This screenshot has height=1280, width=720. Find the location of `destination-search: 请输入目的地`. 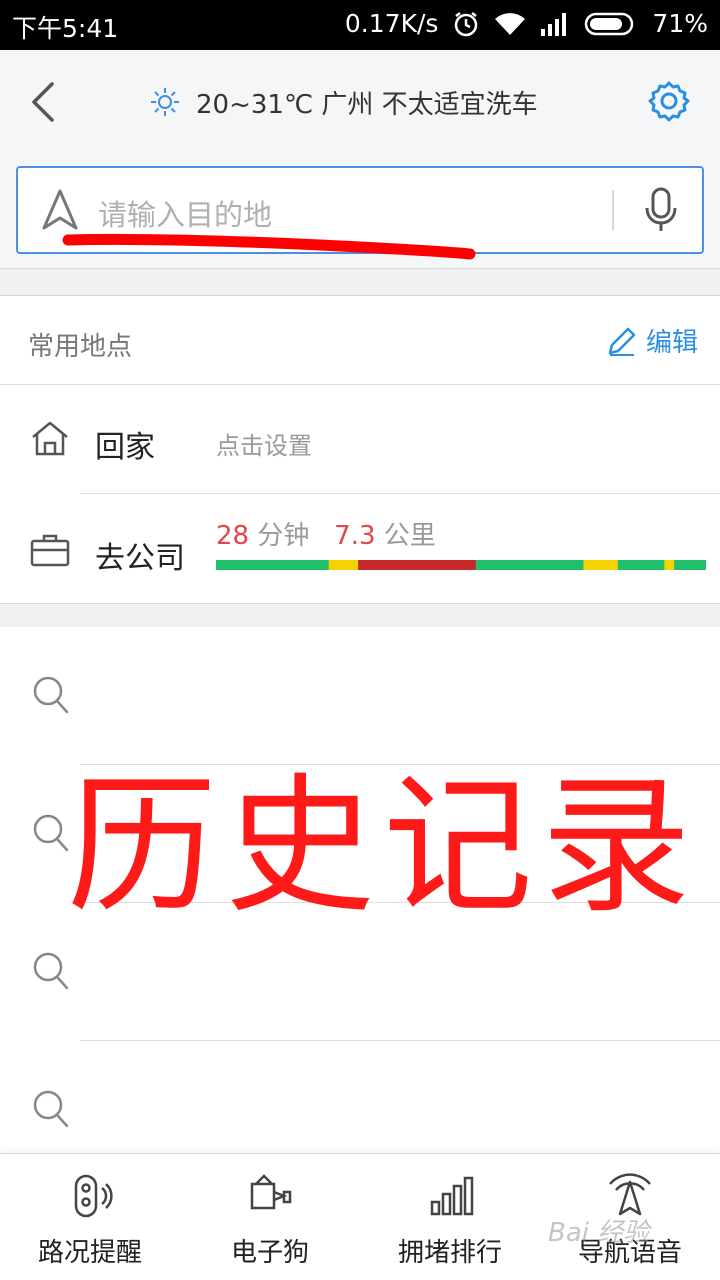

destination-search: 请输入目的地 is located at coordinates (360, 210).